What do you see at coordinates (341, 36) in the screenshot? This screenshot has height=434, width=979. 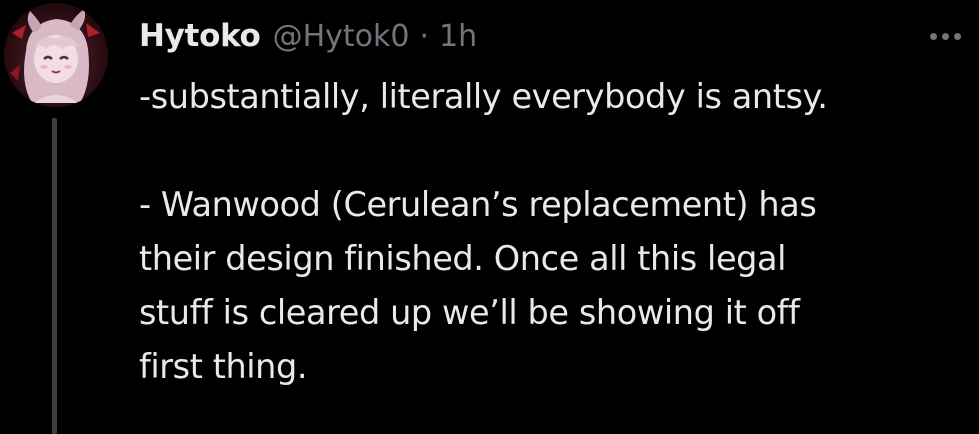 I see `user-handle: @Hytok0` at bounding box center [341, 36].